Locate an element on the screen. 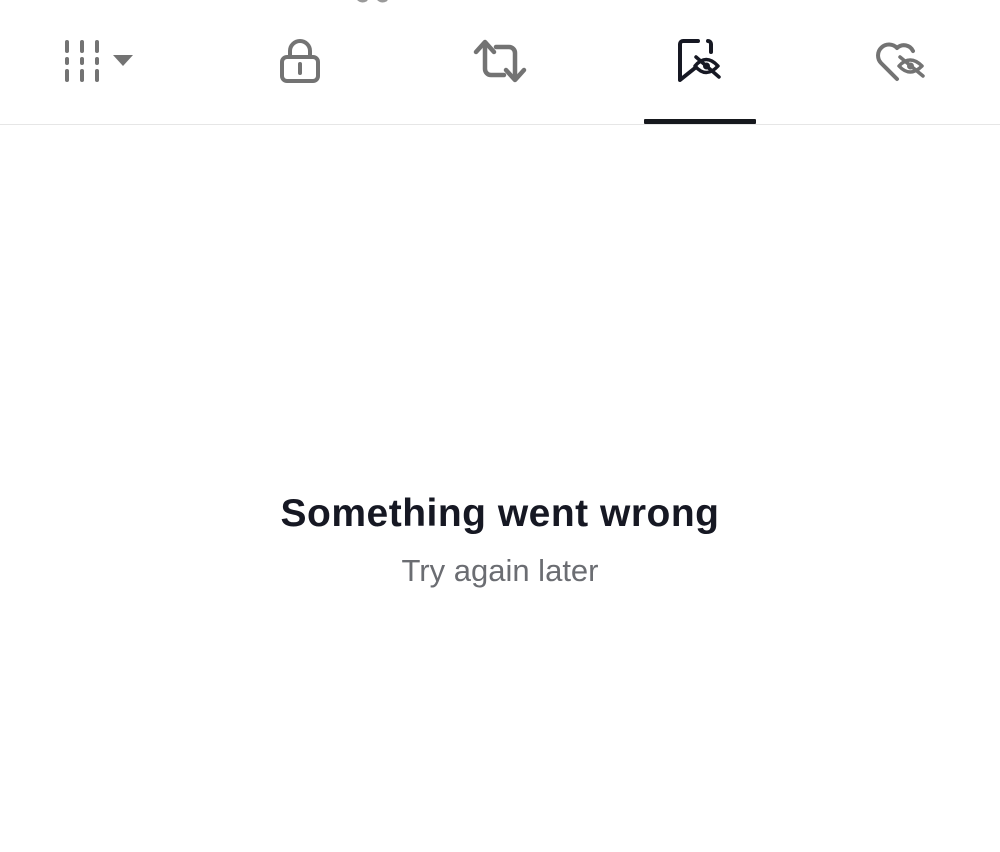 This screenshot has height=852, width=1000. tab-videos is located at coordinates (100, 62).